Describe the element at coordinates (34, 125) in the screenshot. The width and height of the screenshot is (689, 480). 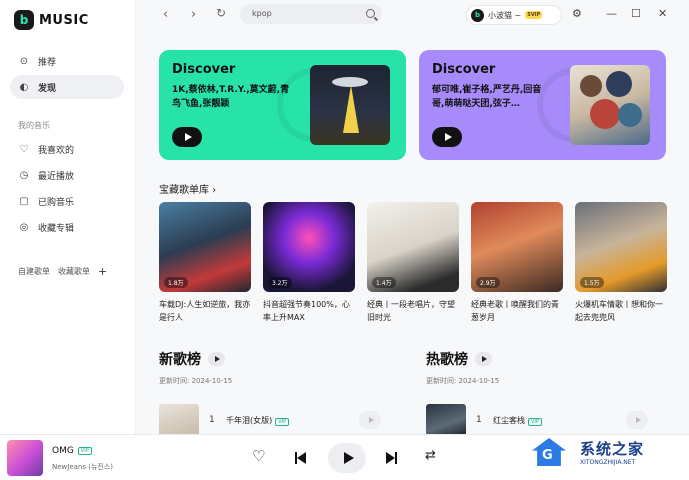
I see `my-music-label: 我的音乐` at that location.